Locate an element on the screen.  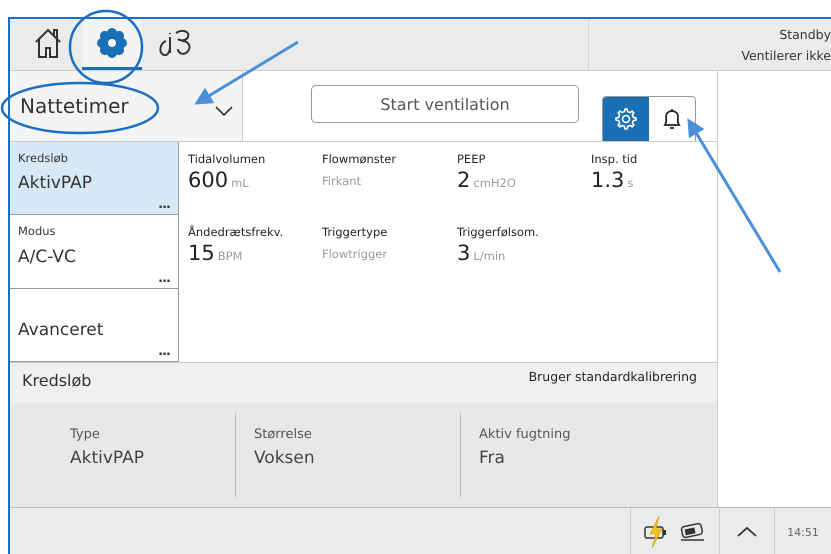
status-text: Standby is located at coordinates (805, 34).